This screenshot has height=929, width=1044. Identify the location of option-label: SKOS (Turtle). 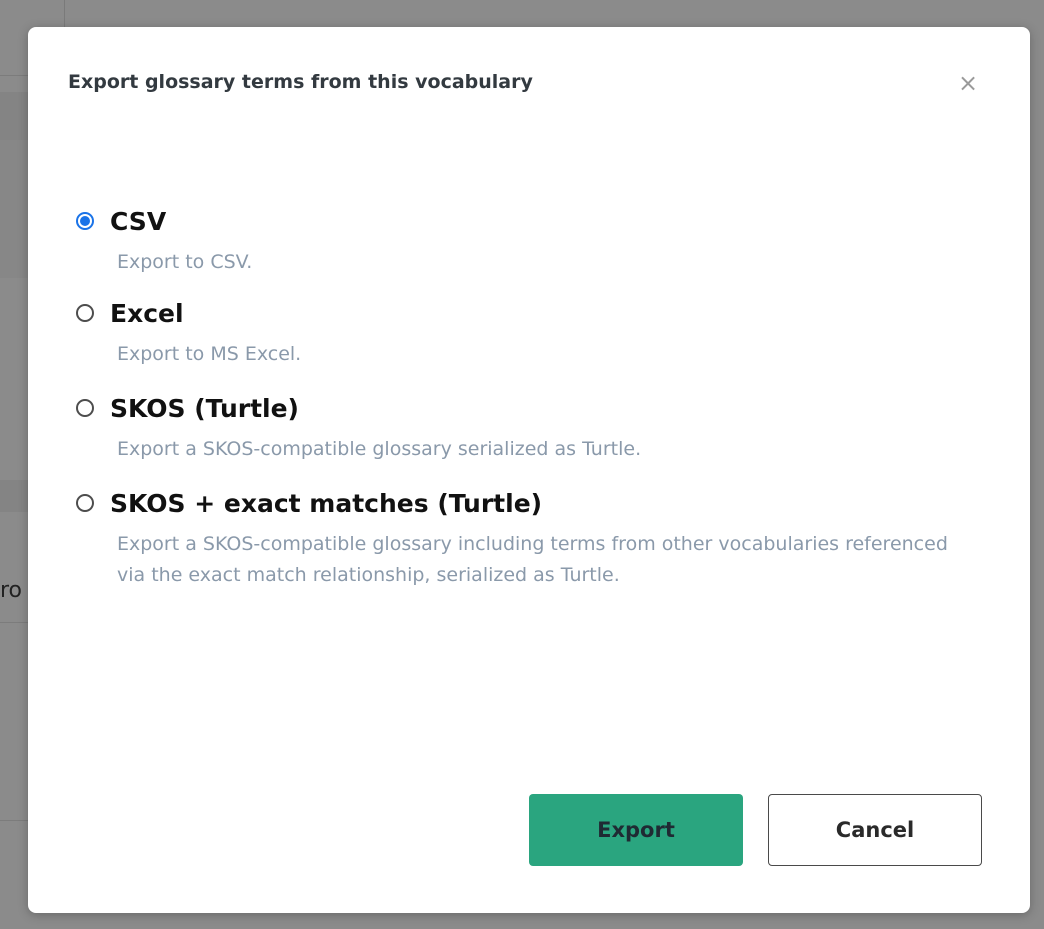
(204, 408).